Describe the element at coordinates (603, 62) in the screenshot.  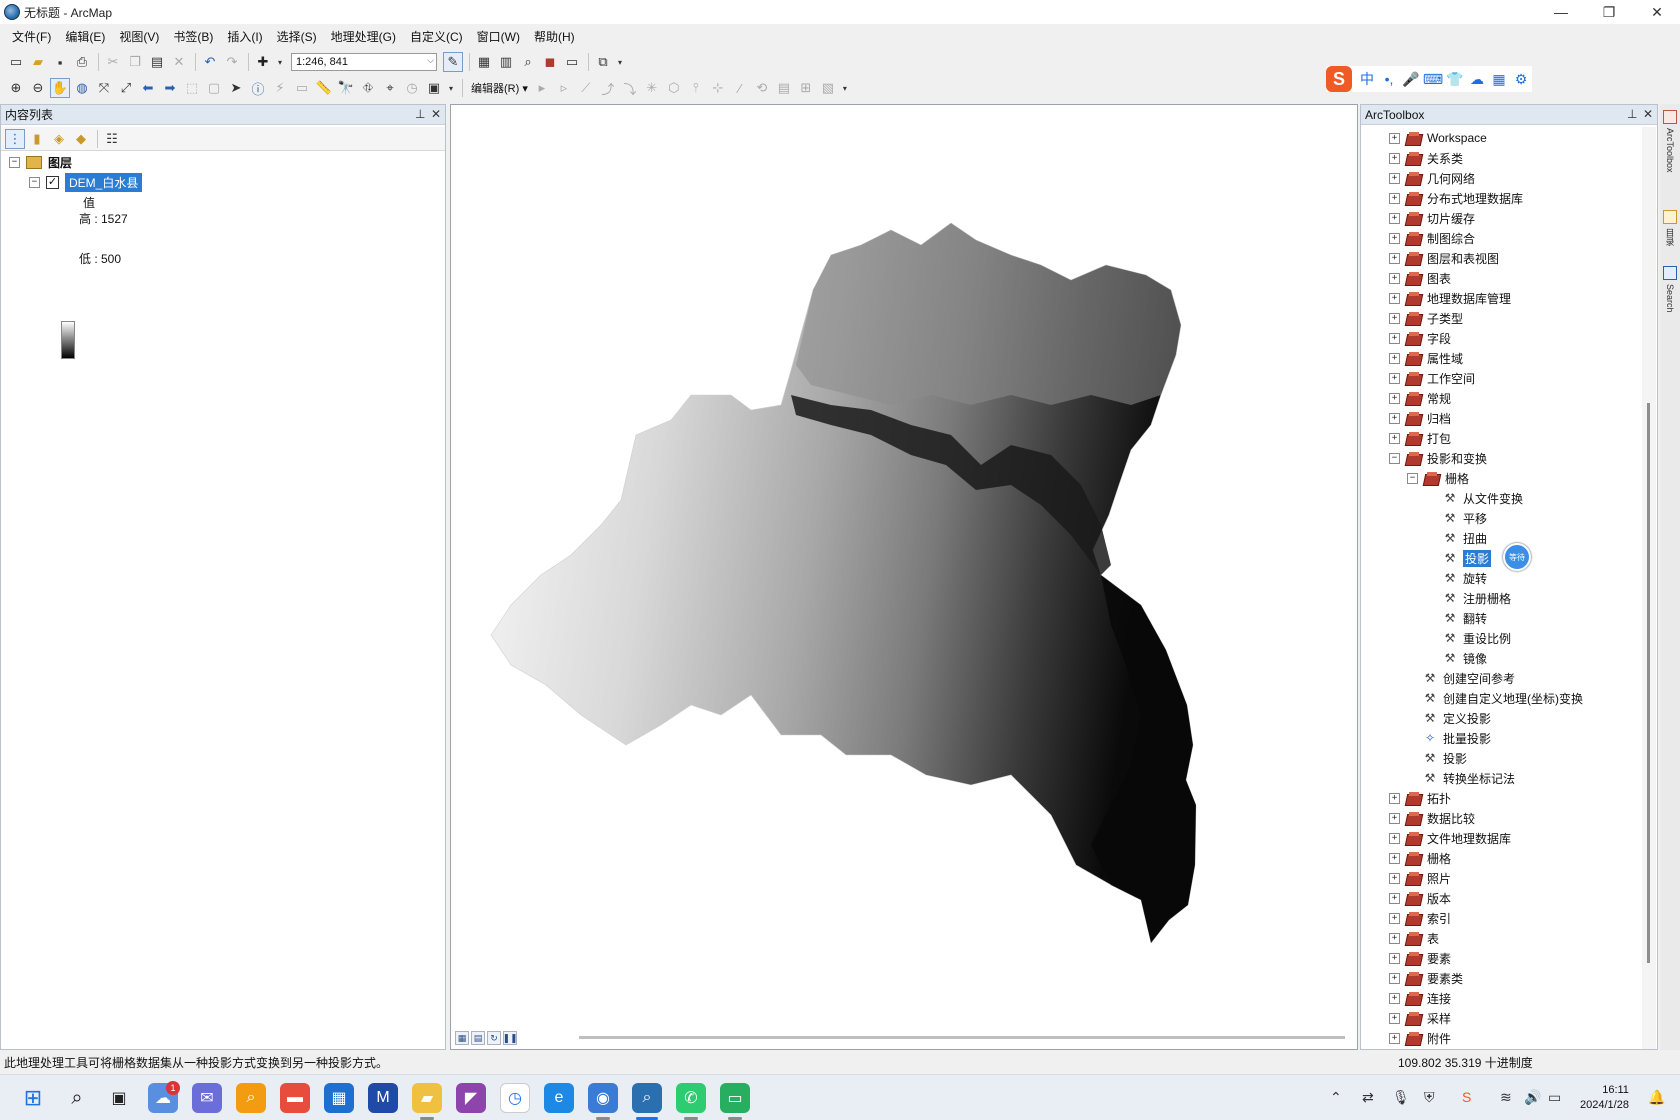
I see `modelbuilder-icon: ⧉` at that location.